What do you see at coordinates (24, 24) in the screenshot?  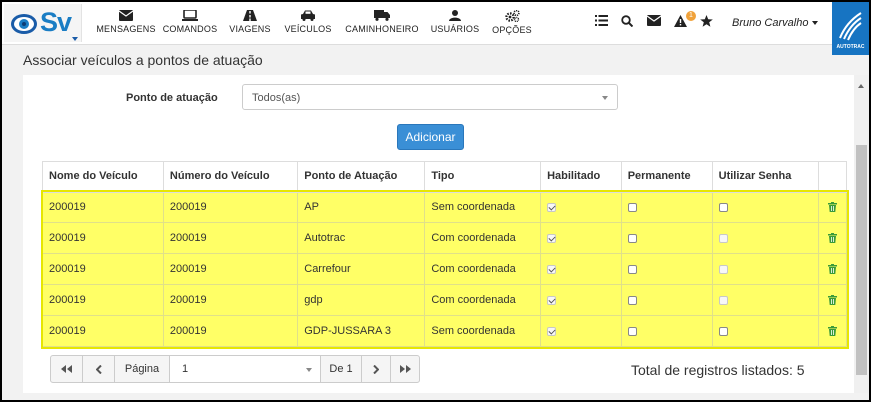 I see `logo-eye-icon` at bounding box center [24, 24].